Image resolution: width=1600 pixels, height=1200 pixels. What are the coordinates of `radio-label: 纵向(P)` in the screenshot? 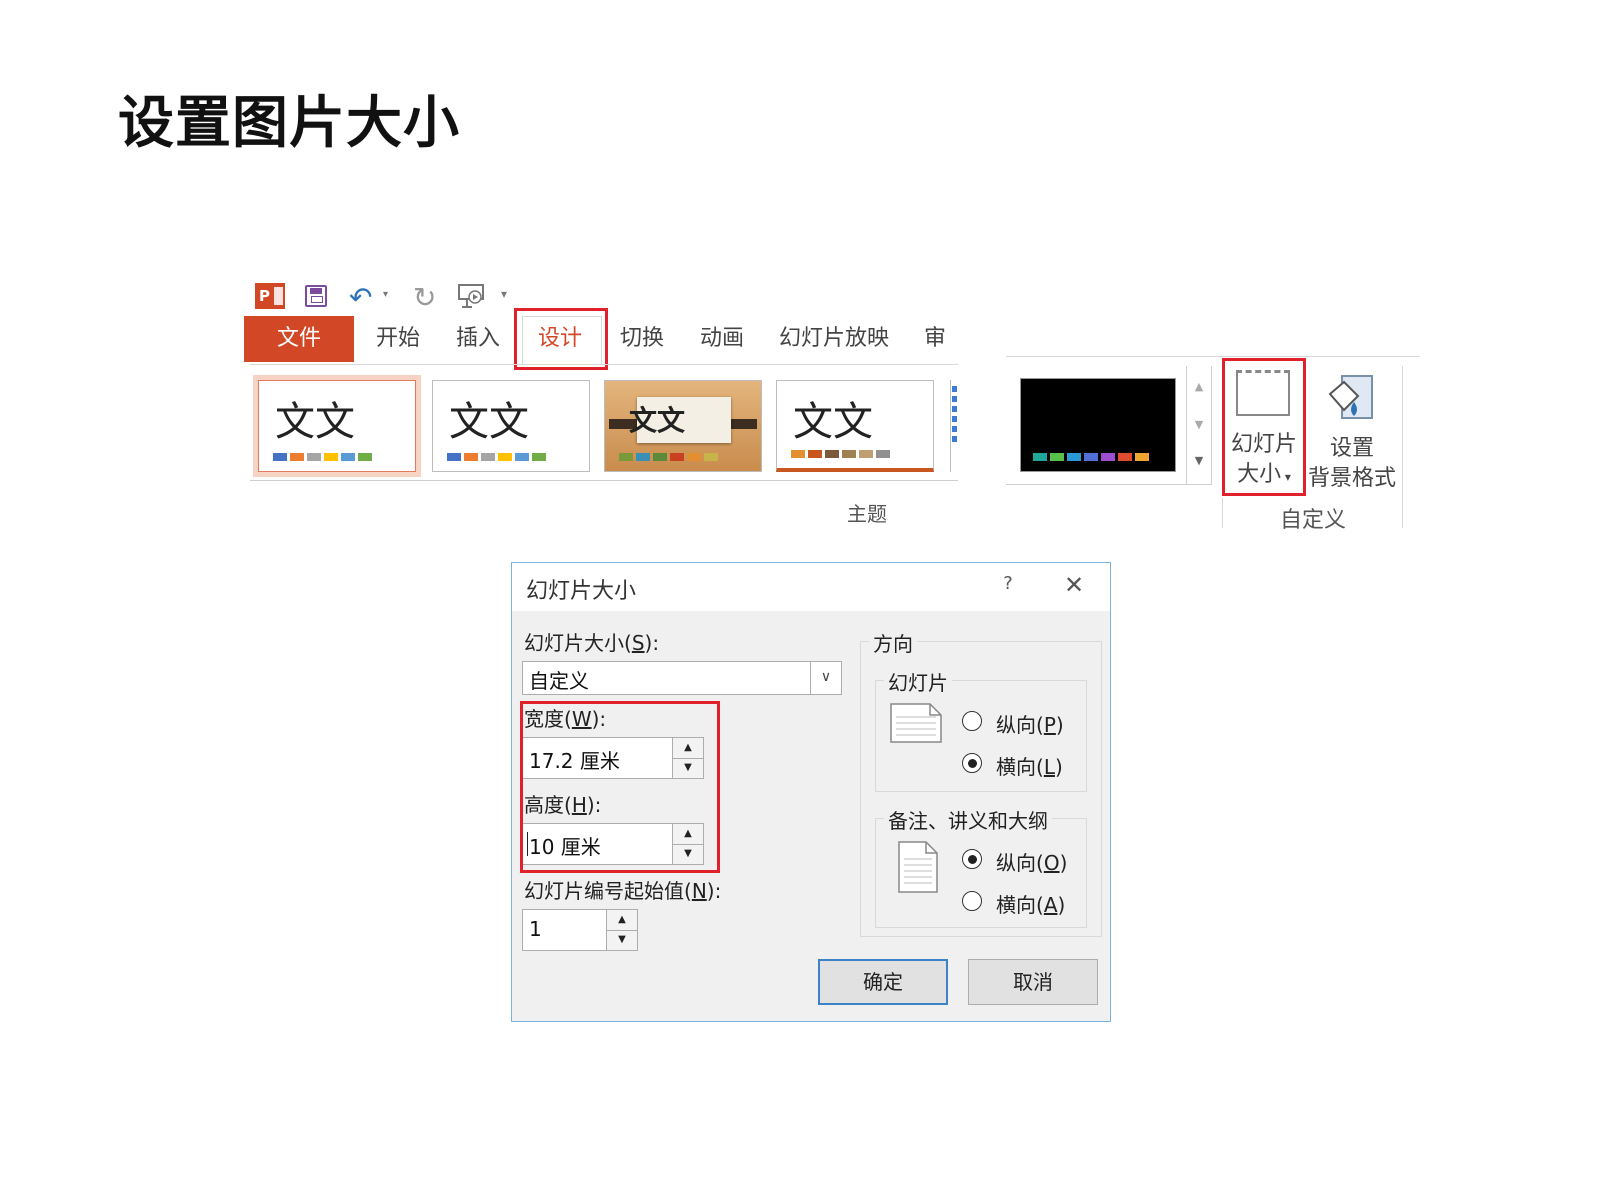 It's located at (1030, 723).